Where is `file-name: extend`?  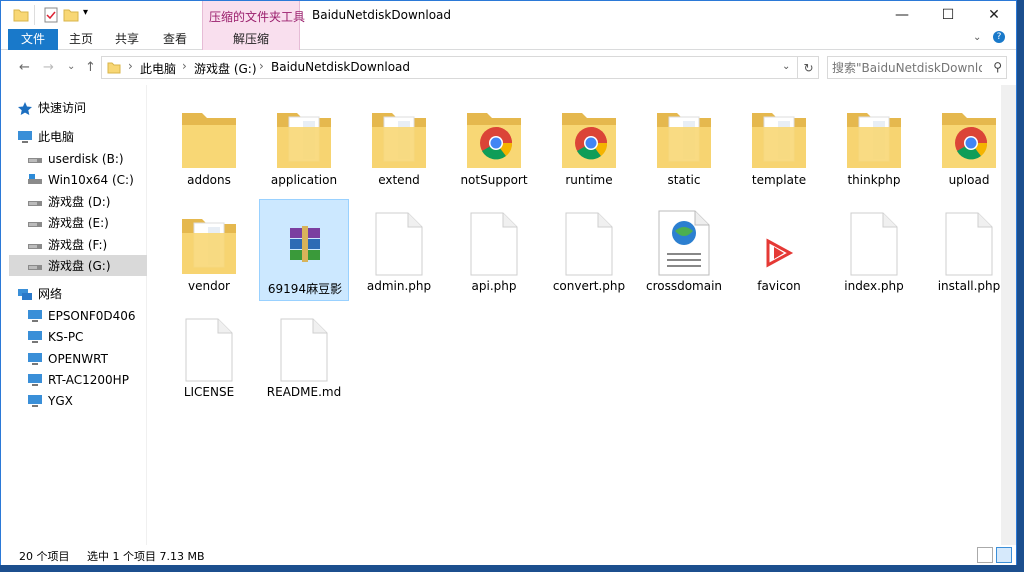 file-name: extend is located at coordinates (399, 180).